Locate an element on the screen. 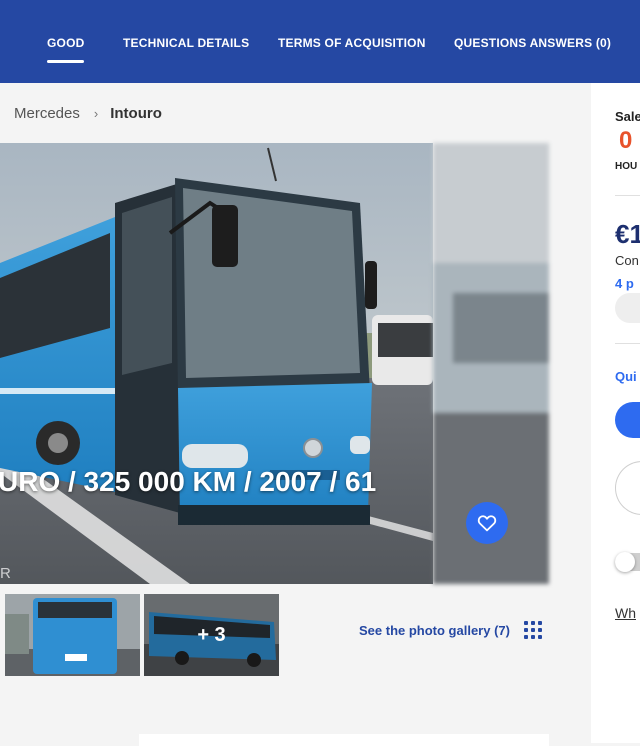  sale-label: Sale is located at coordinates (627, 116).